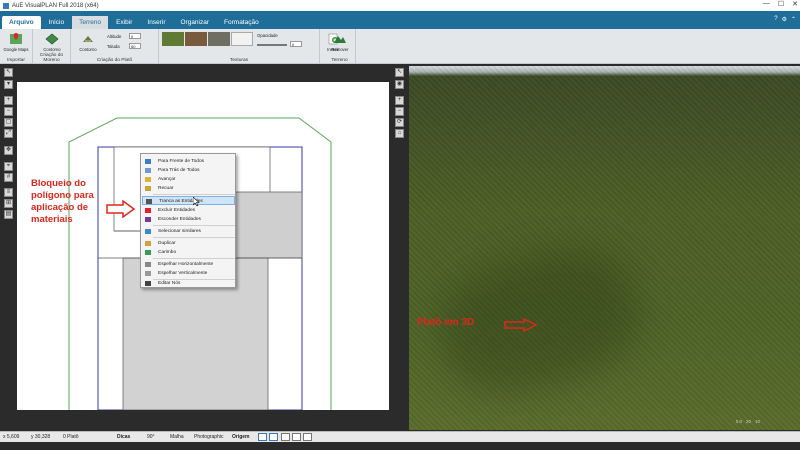  Describe the element at coordinates (8, 166) in the screenshot. I see `snap-icon: ⌖` at that location.